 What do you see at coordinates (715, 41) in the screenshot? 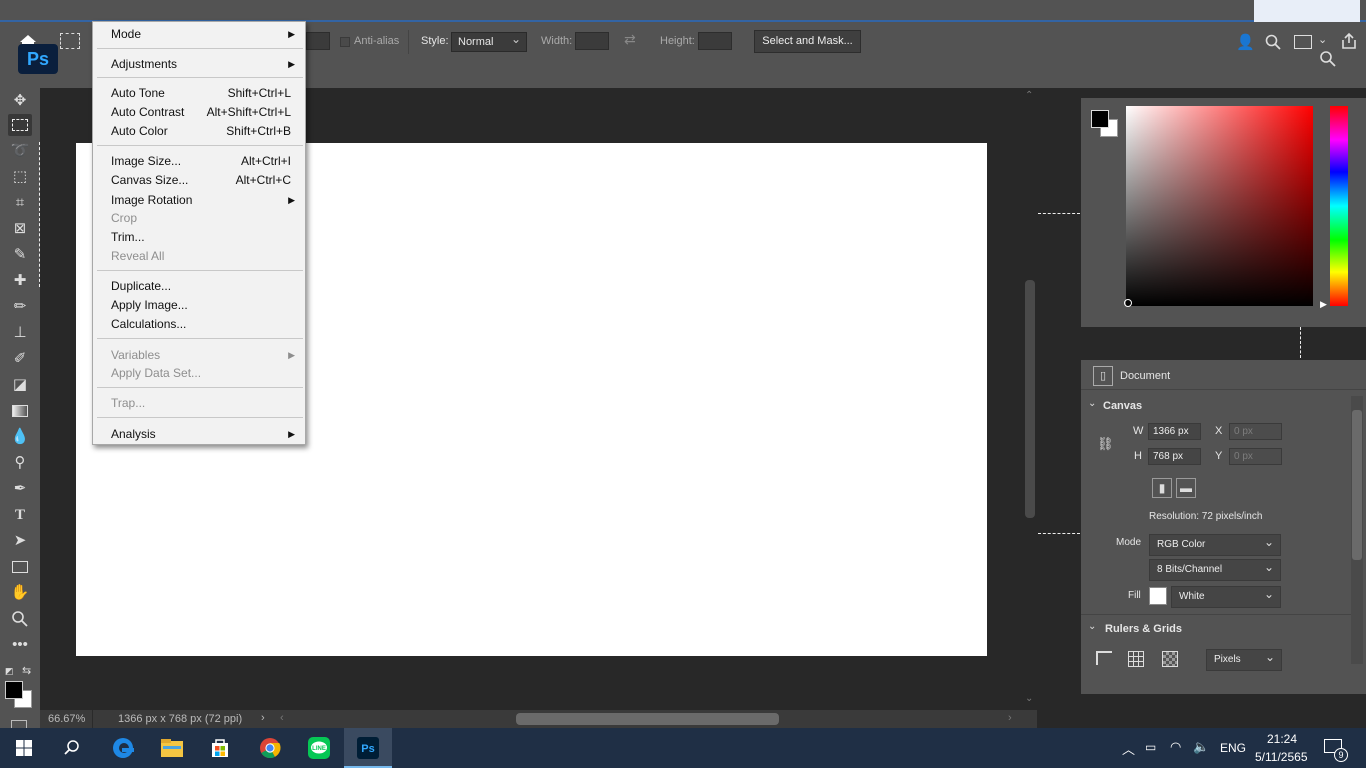
I see `height-field` at bounding box center [715, 41].